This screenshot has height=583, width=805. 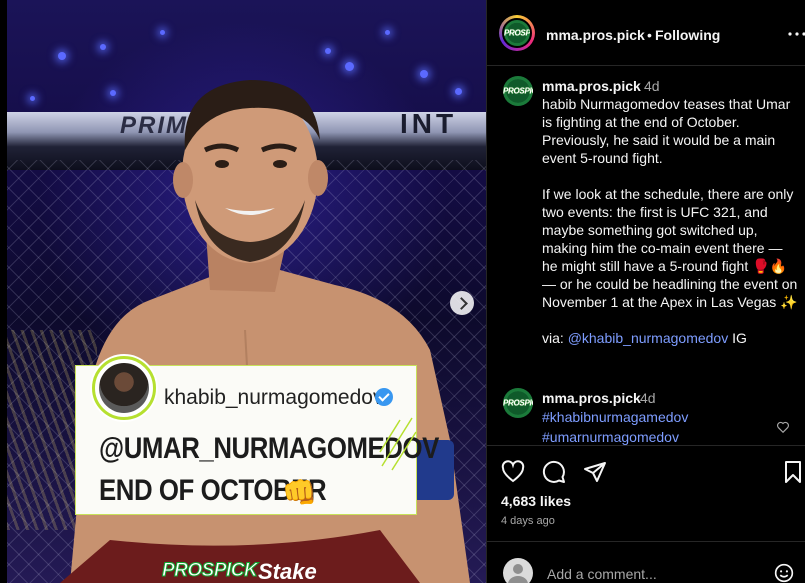 I want to click on quote-handle: khabib_nurmagomedov, so click(x=274, y=397).